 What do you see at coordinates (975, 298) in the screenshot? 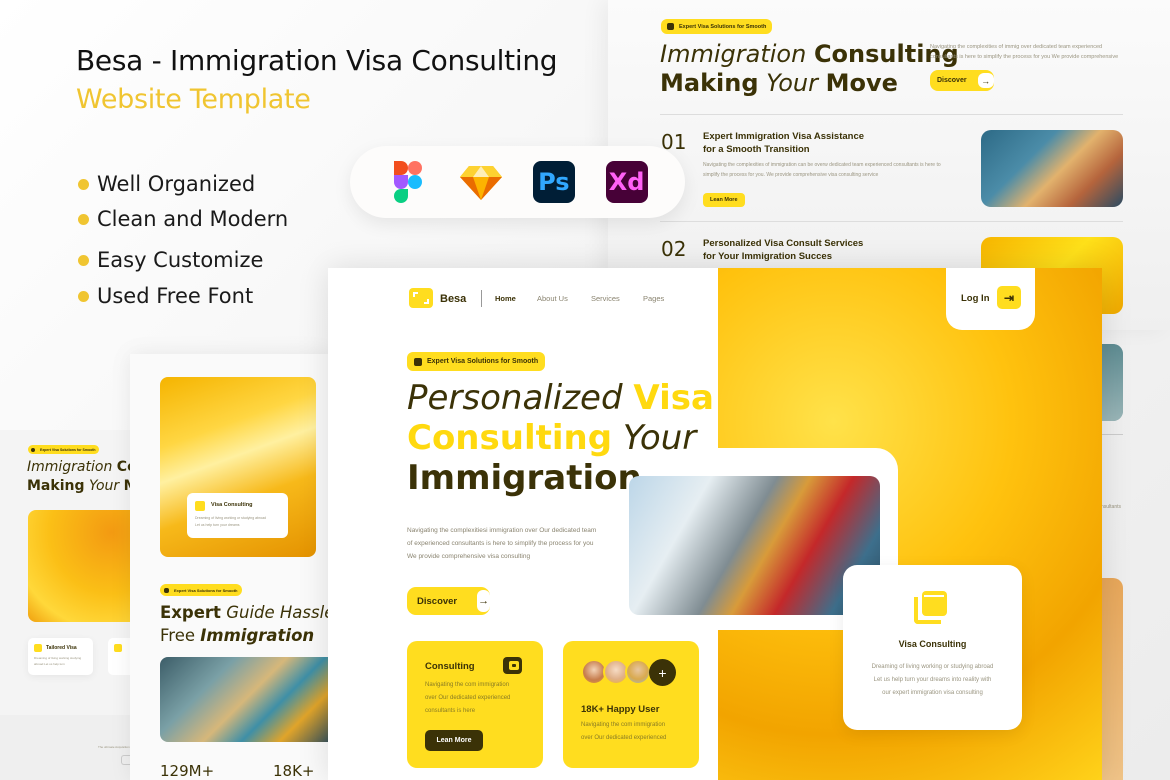
I see `login-label: Log In` at bounding box center [975, 298].